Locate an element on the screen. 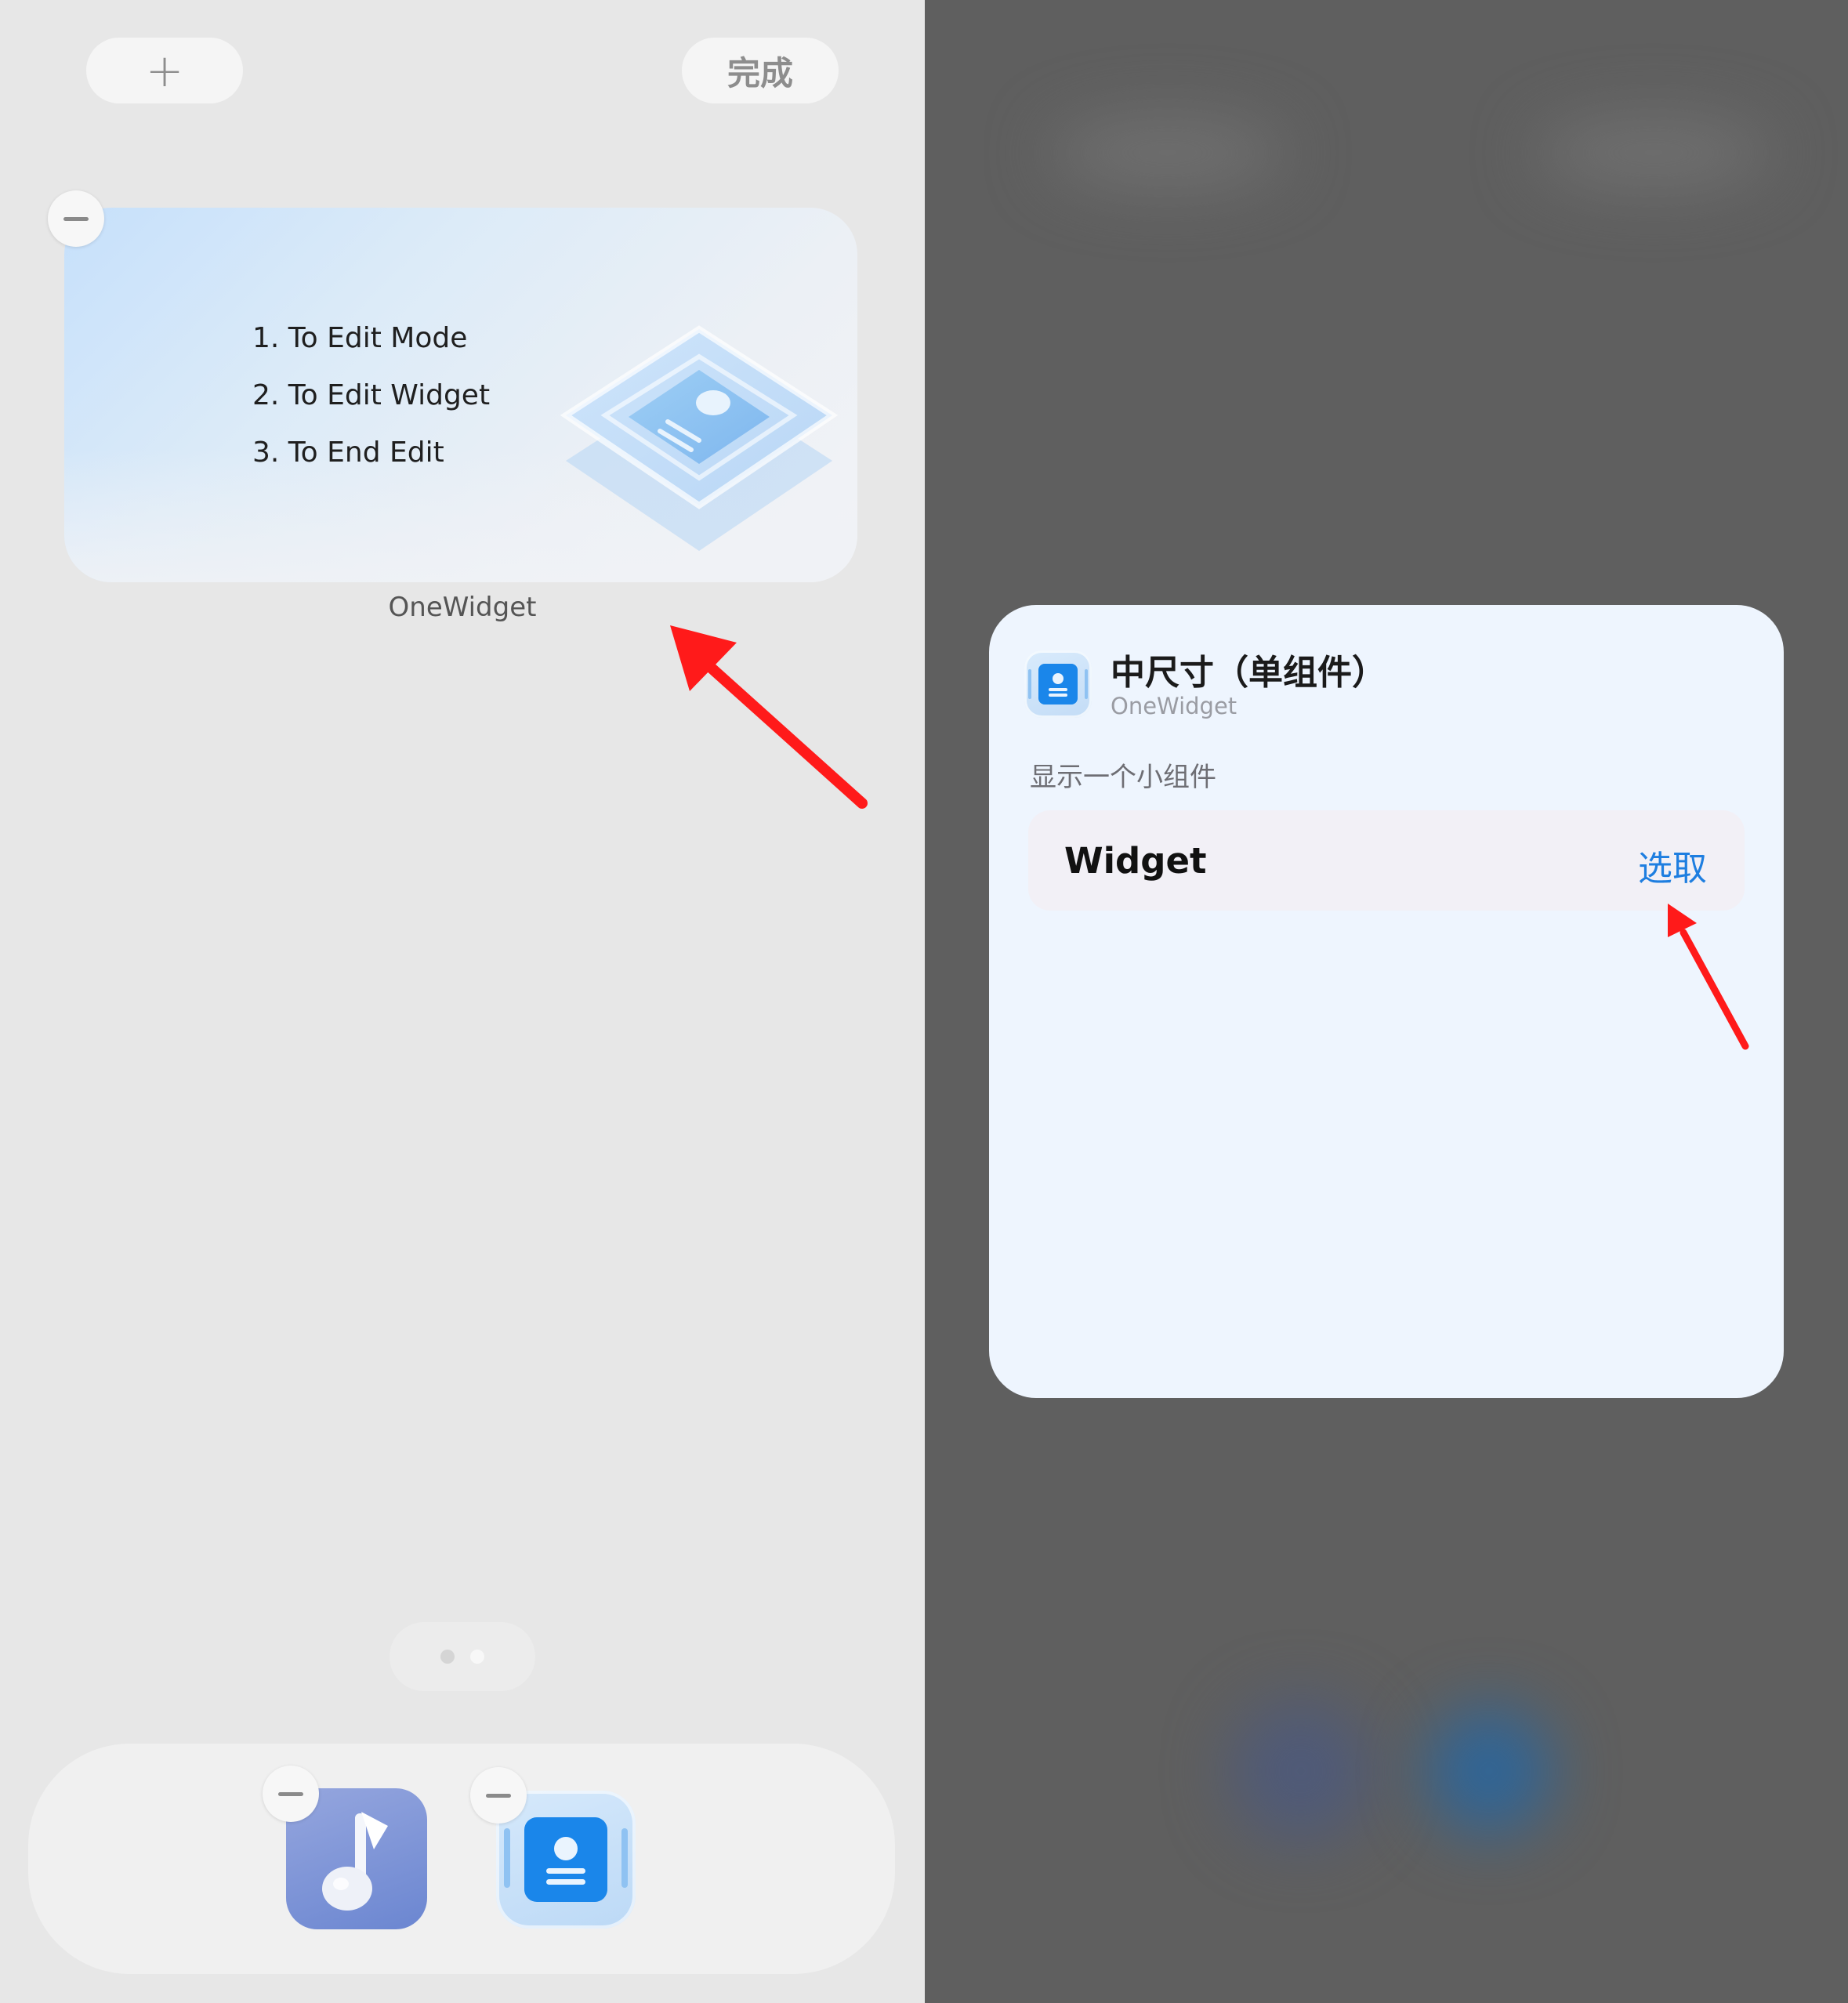  widget-illustration-icon is located at coordinates (699, 438).